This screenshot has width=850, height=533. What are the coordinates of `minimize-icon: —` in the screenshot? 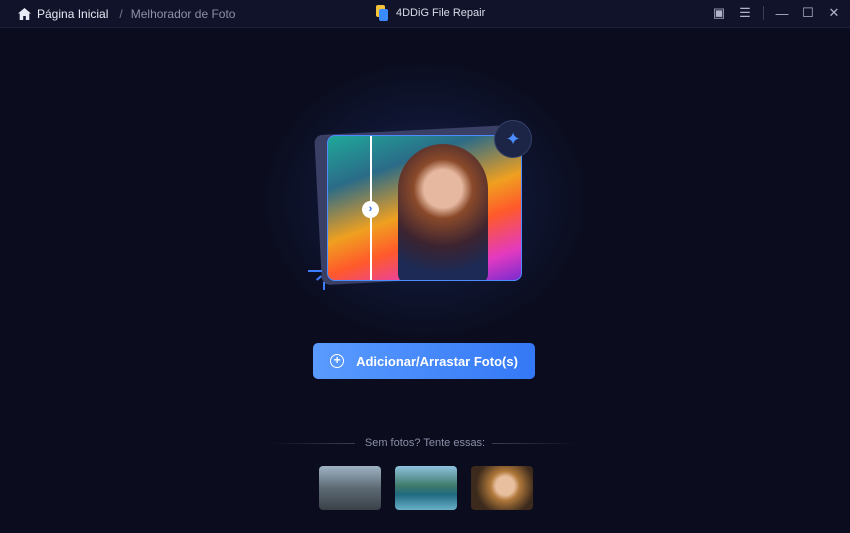 It's located at (782, 13).